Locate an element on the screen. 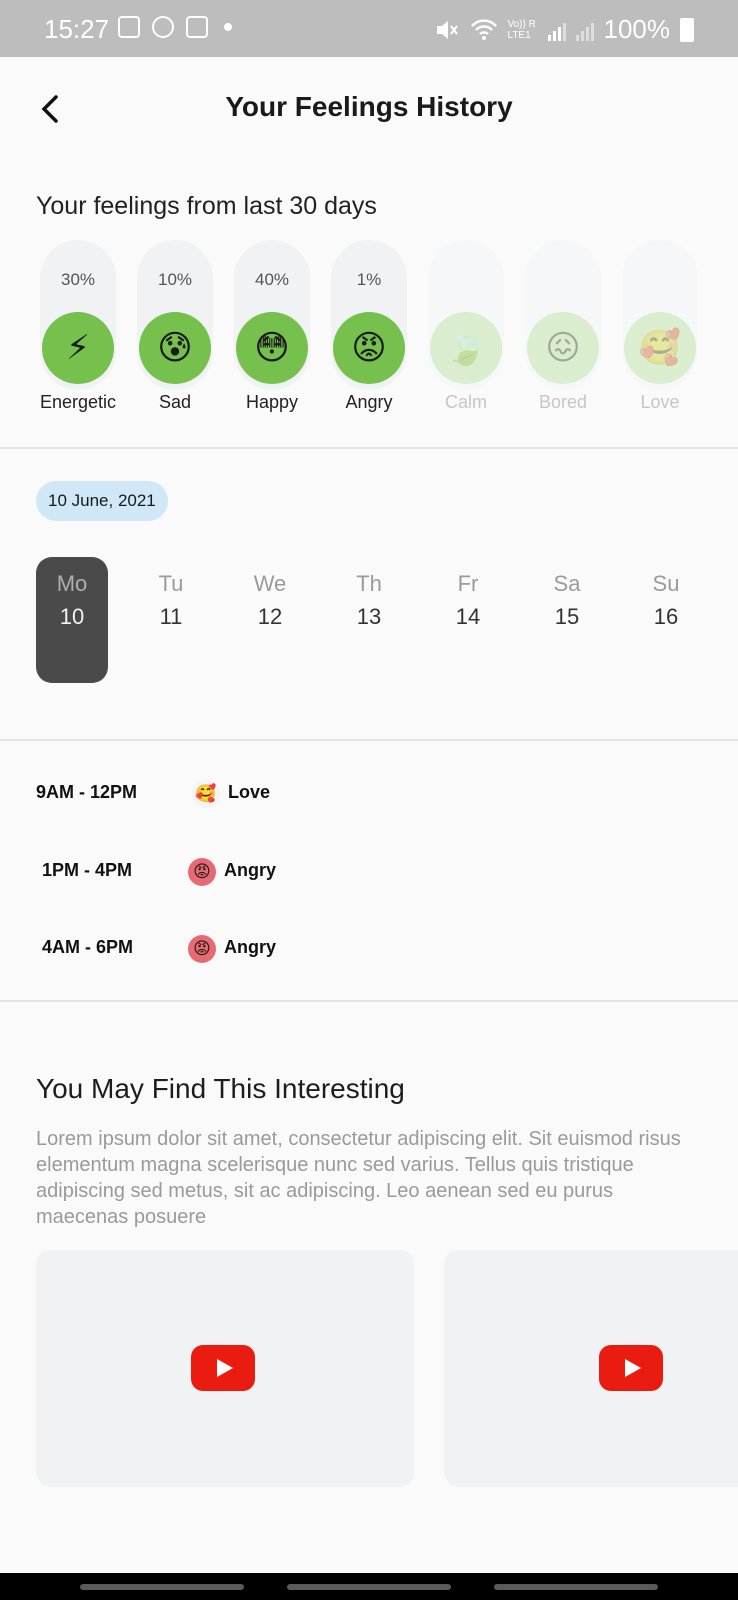 The height and width of the screenshot is (1600, 738). mood-entry-row: 9AM - 12PM 🥰 Love is located at coordinates (369, 796).